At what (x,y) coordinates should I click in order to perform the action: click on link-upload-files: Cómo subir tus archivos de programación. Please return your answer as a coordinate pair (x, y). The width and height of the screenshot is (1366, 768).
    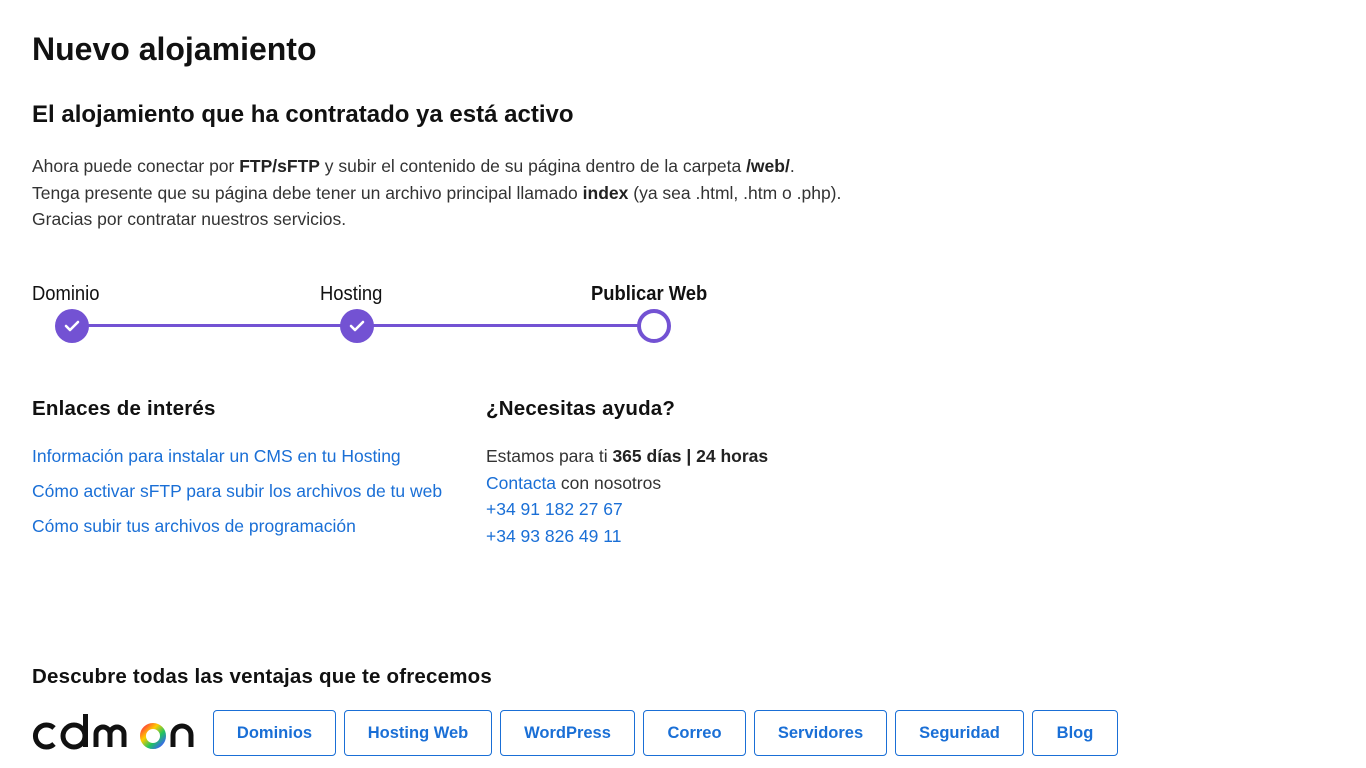
    Looking at the image, I should click on (194, 526).